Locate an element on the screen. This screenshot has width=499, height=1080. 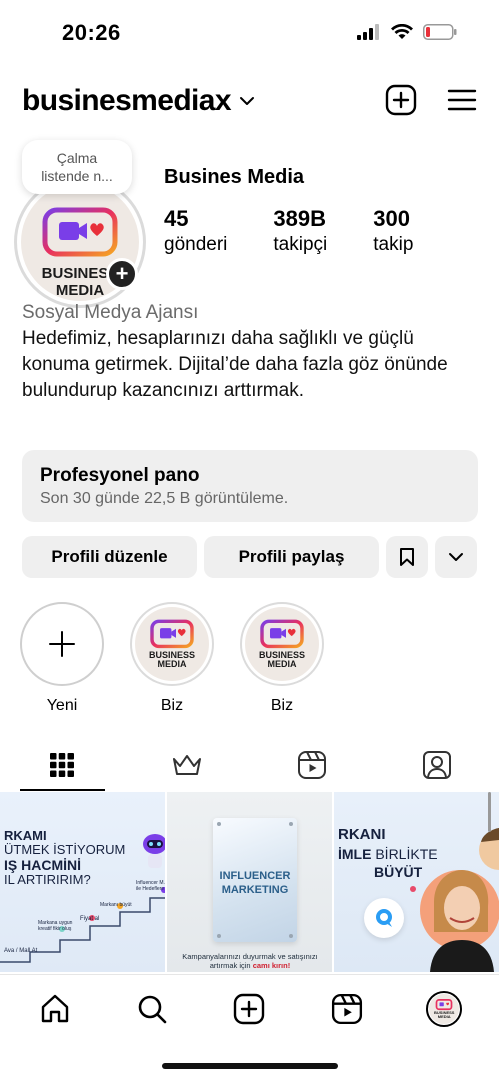
suggestions-button is located at coordinates (456, 557).